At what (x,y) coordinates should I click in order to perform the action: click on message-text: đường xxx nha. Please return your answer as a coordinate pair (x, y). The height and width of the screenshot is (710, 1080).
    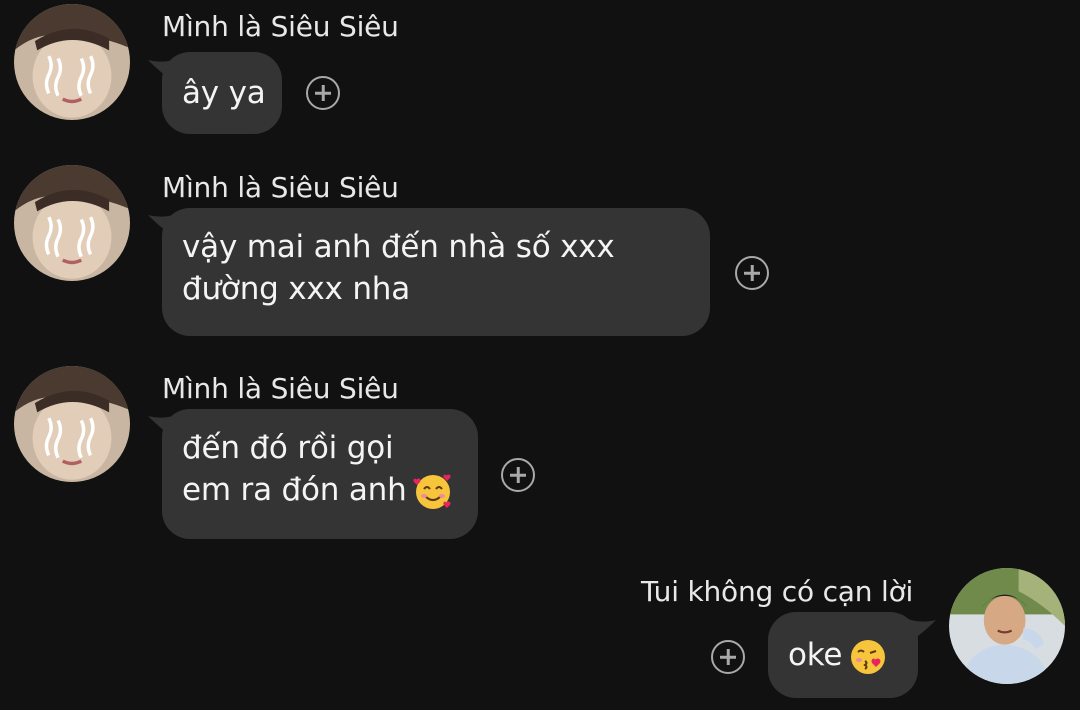
    Looking at the image, I should click on (296, 289).